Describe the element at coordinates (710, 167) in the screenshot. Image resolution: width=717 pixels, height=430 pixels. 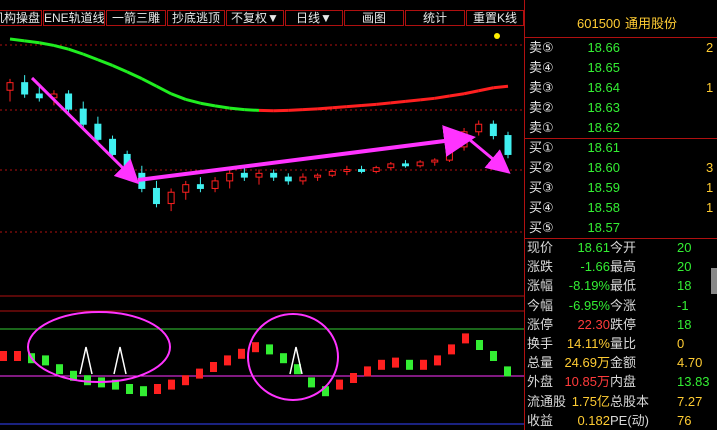
I see `buy-level-volume: 3` at that location.